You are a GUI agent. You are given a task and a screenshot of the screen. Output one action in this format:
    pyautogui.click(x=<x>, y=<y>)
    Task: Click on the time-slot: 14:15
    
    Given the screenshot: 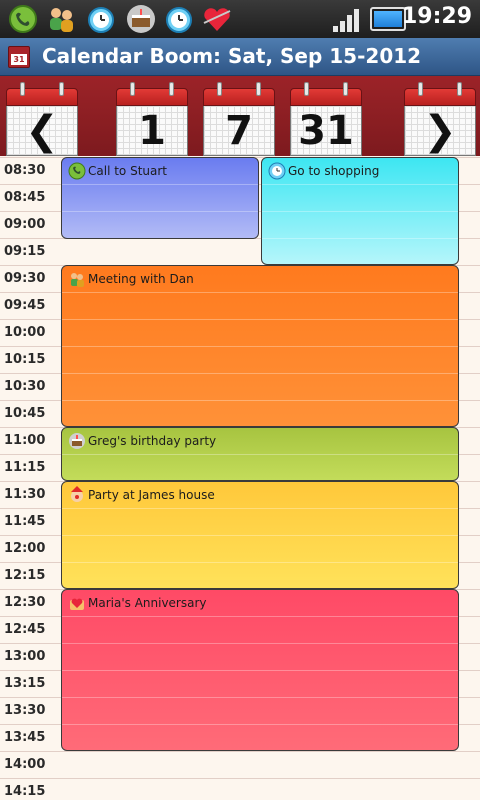 What is the action you would take?
    pyautogui.click(x=240, y=789)
    